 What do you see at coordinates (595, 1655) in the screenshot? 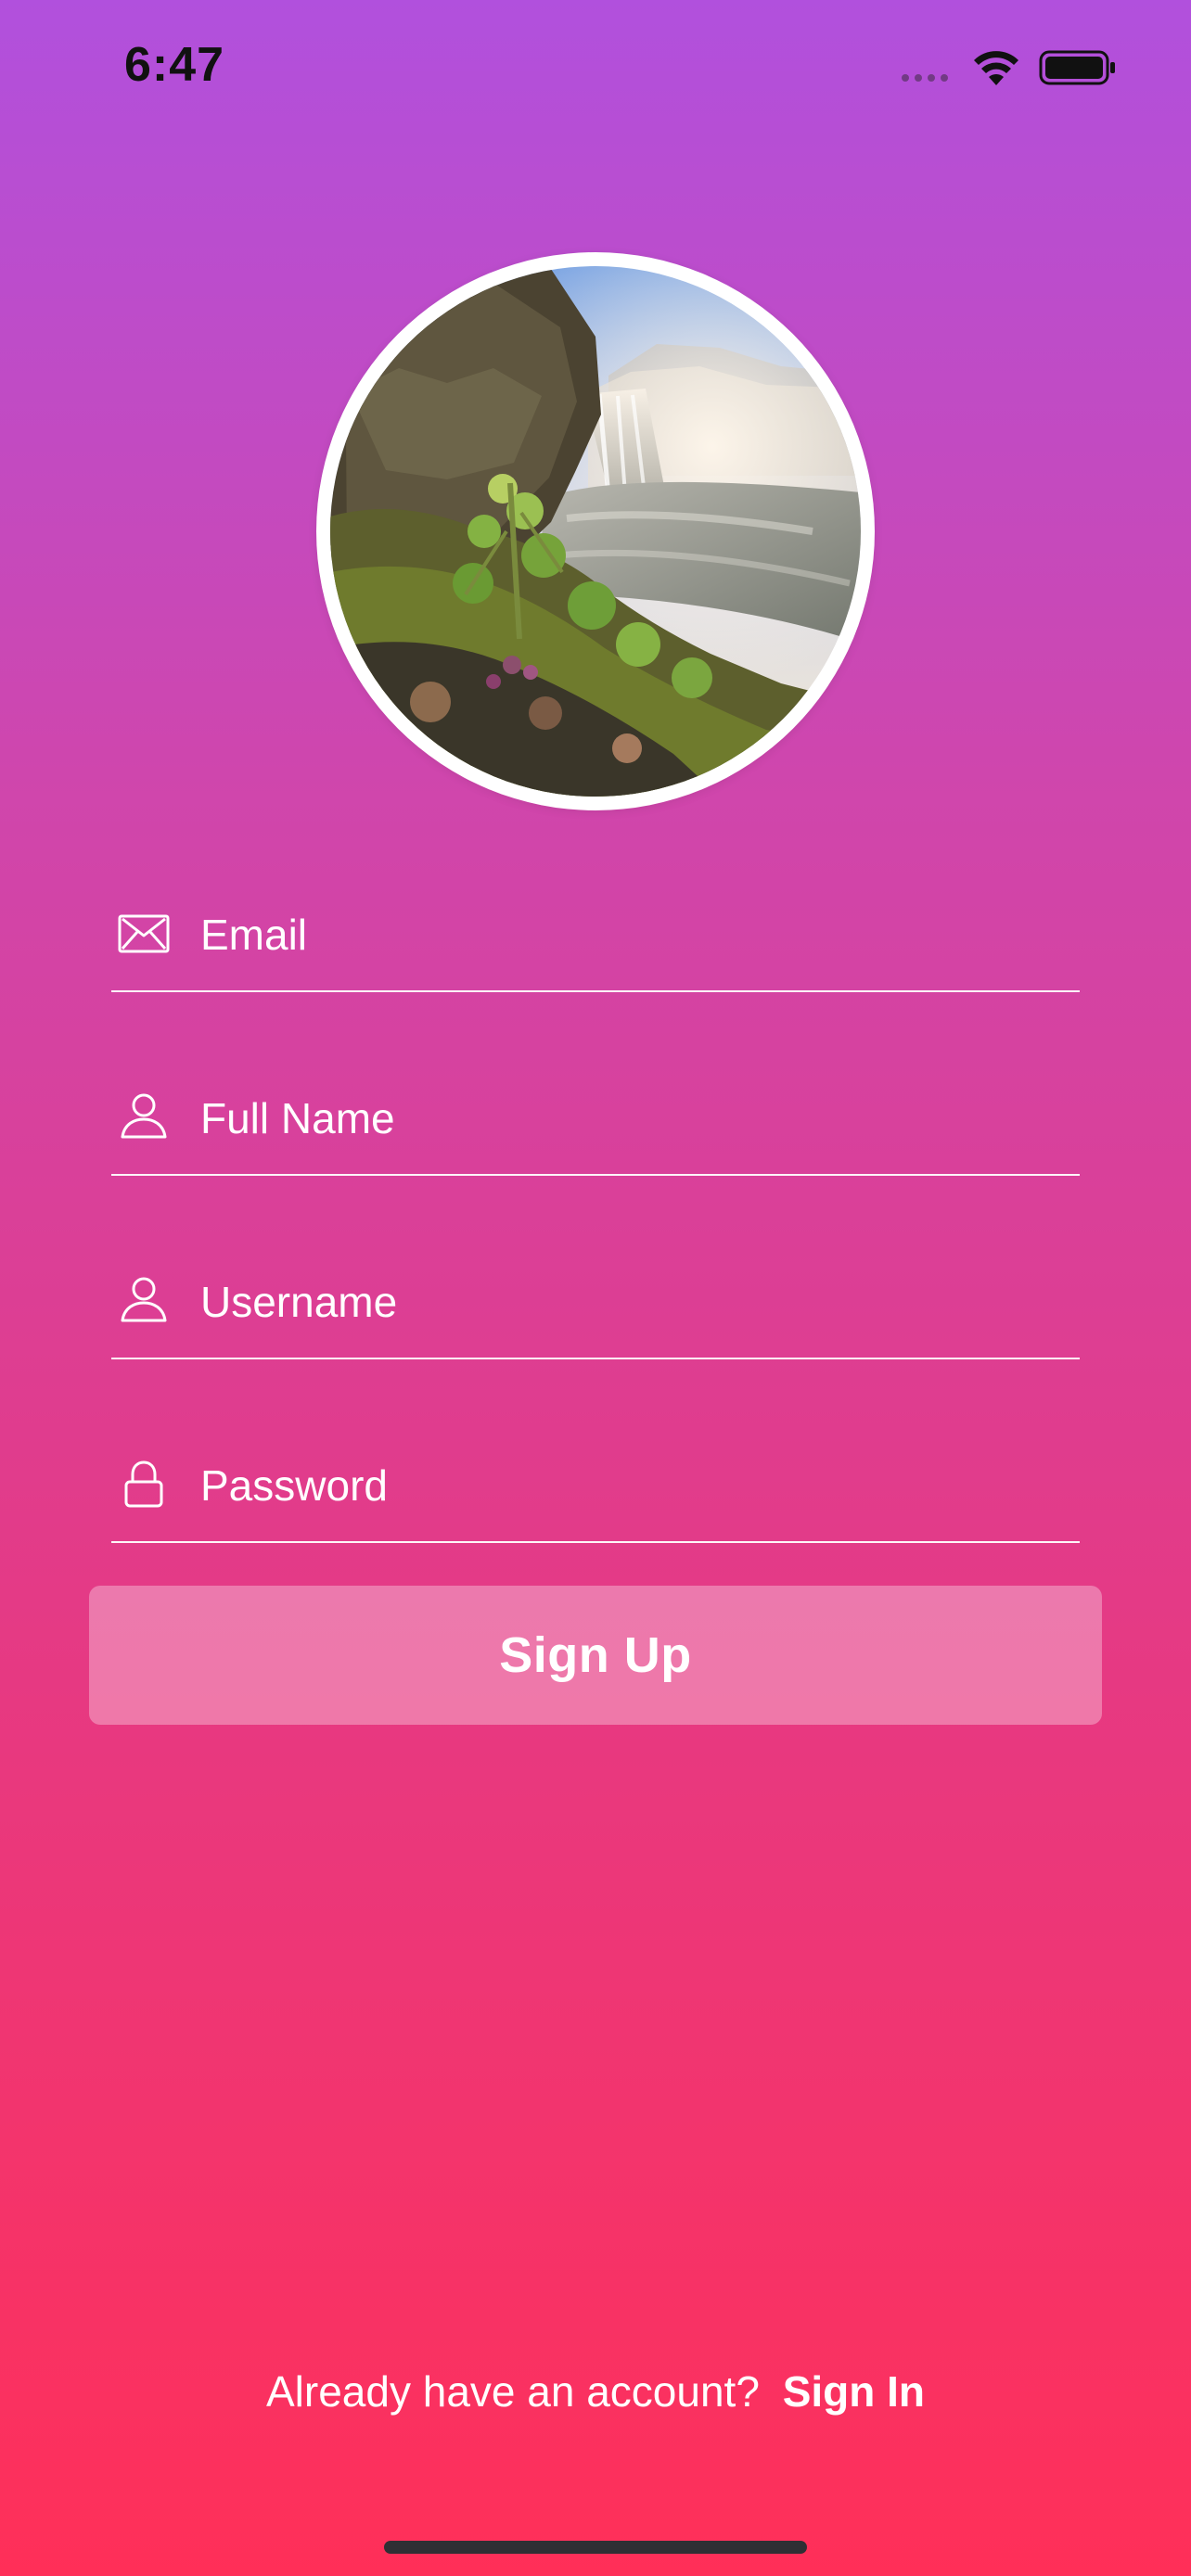
I see `sign-up-button: Sign Up` at bounding box center [595, 1655].